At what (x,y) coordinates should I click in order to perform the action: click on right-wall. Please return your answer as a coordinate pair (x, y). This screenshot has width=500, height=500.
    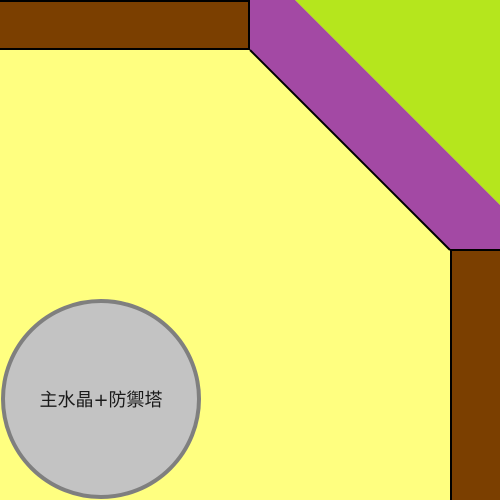
    Looking at the image, I should click on (475, 374).